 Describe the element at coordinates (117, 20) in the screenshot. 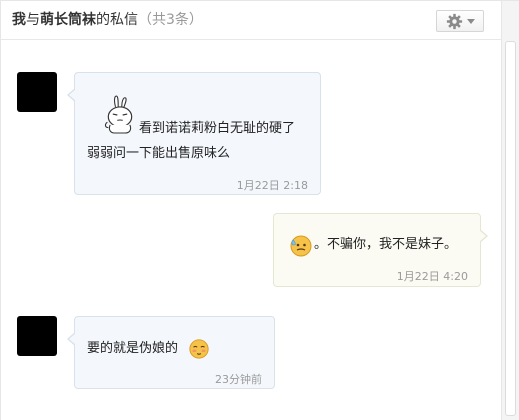

I see `title-suffix: 的私信` at that location.